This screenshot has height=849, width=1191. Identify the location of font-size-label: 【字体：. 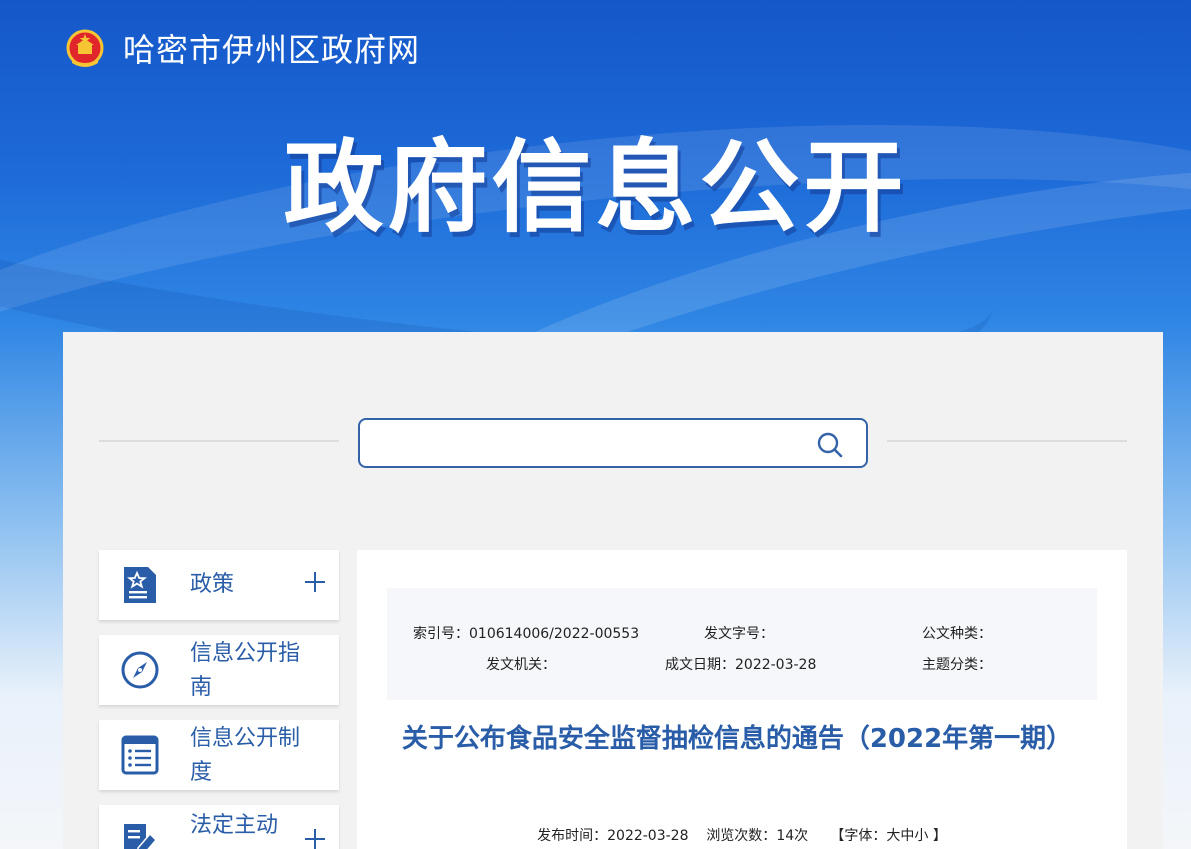
(858, 836).